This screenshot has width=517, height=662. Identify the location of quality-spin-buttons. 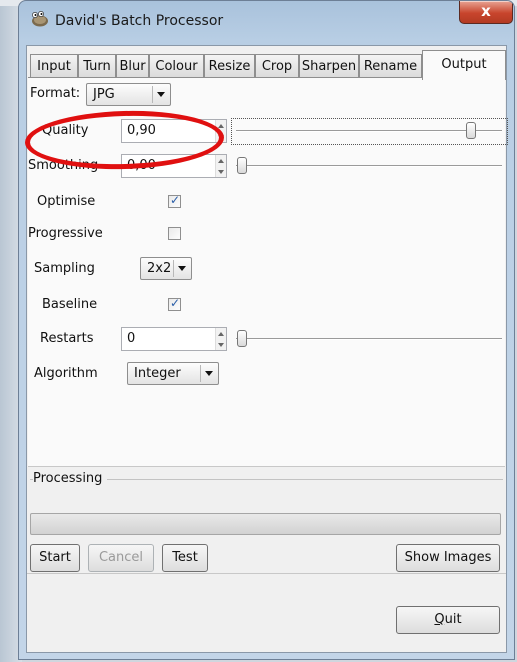
(220, 131).